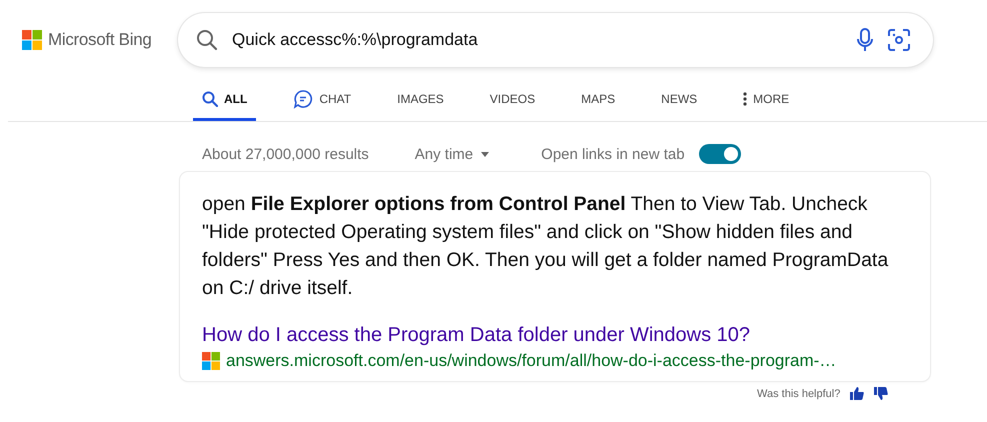 This screenshot has height=422, width=987. What do you see at coordinates (865, 40) in the screenshot?
I see `microphone-icon` at bounding box center [865, 40].